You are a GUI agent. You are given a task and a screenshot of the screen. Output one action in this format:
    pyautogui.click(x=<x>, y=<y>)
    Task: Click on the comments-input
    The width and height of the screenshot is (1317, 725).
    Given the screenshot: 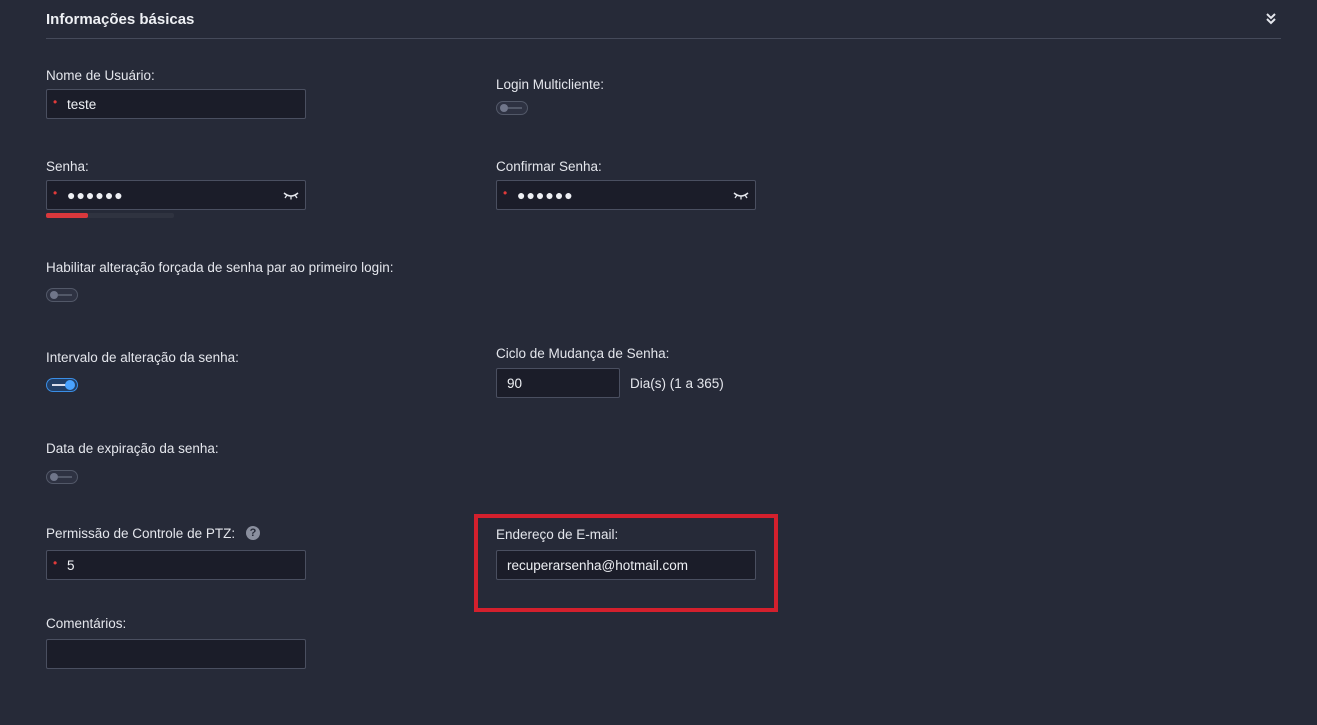 What is the action you would take?
    pyautogui.click(x=176, y=654)
    